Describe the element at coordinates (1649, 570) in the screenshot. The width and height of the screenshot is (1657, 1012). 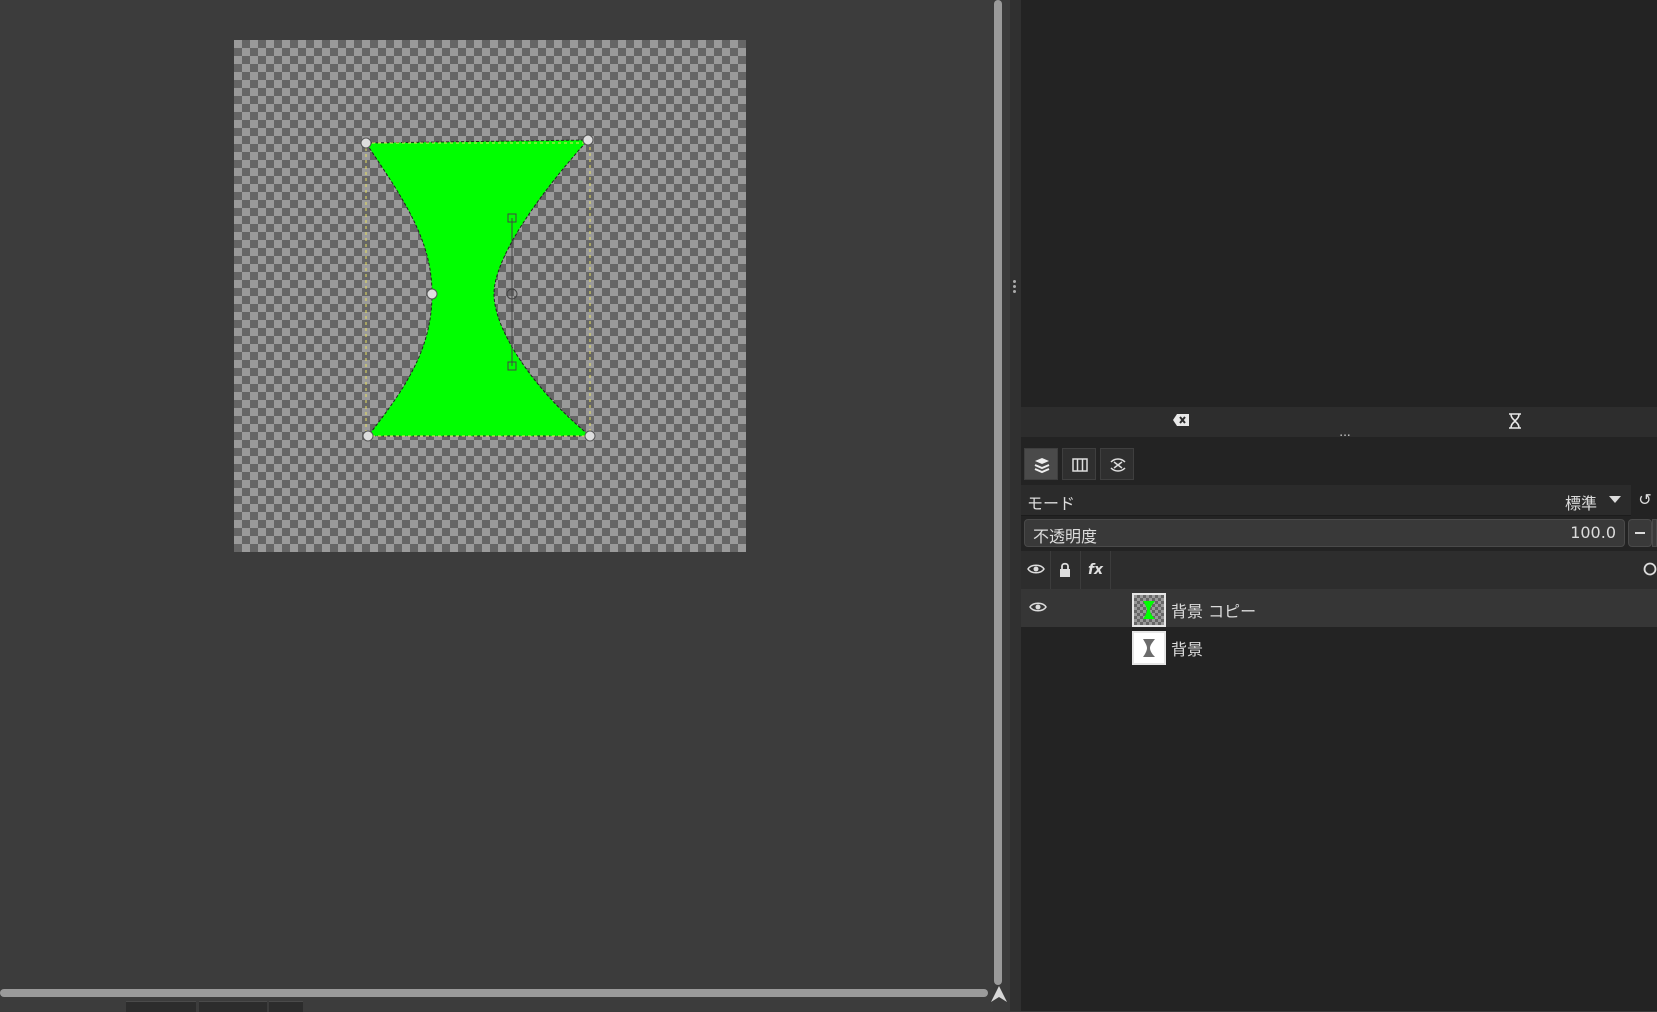
I see `search-icon` at that location.